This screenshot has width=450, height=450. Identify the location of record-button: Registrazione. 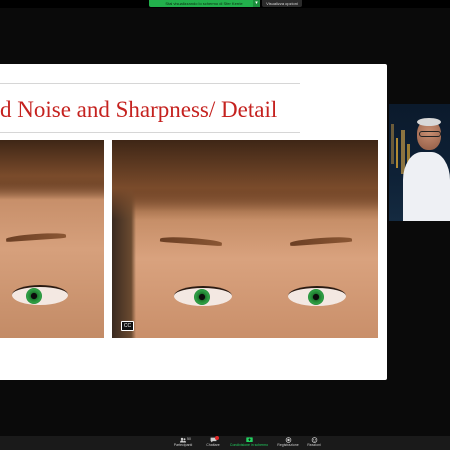
(288, 443).